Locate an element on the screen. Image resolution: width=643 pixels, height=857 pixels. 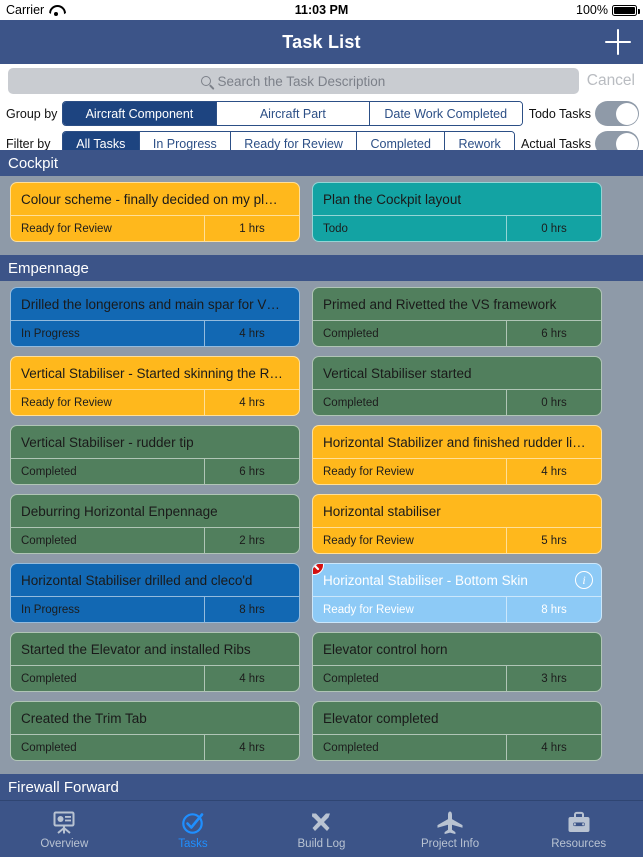
task-card: Plan the Cockpit layout Todo 0 hrs is located at coordinates (457, 212).